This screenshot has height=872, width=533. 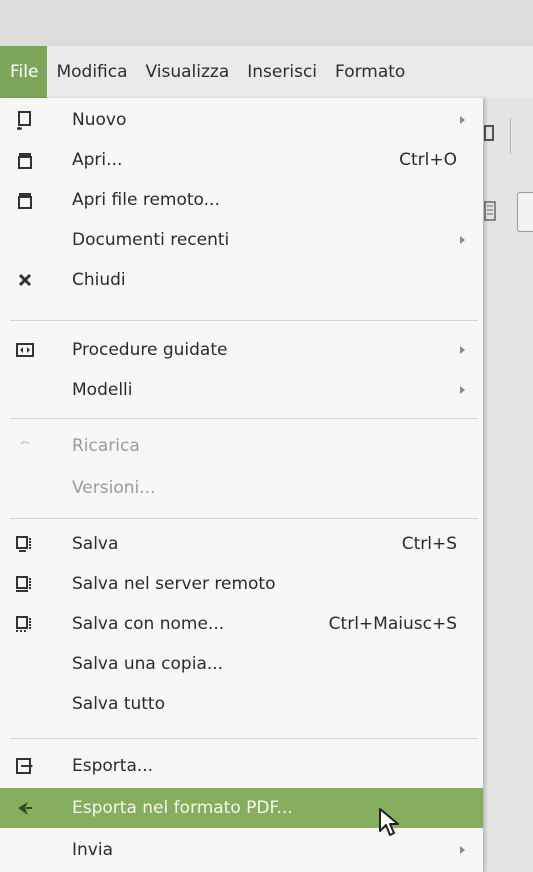 I want to click on menu-item-label: Salva, so click(x=95, y=544).